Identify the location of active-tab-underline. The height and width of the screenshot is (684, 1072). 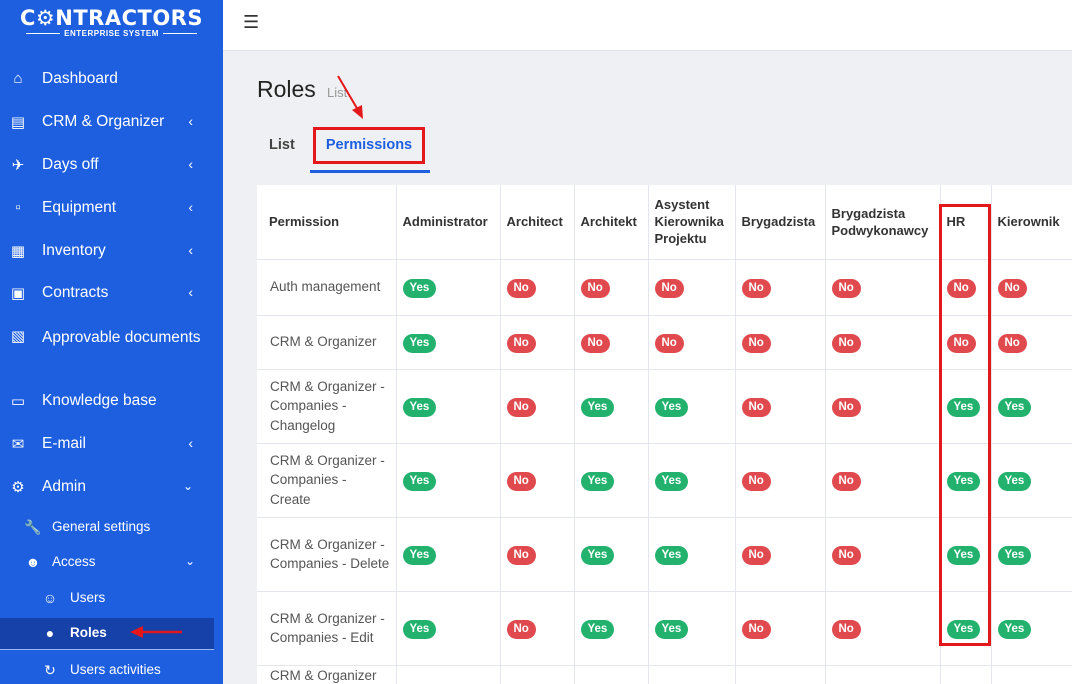
(370, 171).